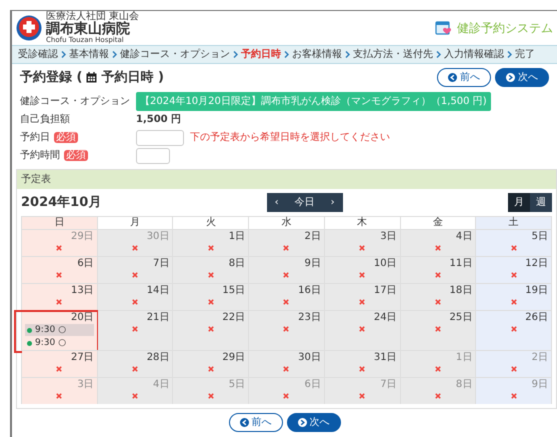 Image resolution: width=557 pixels, height=437 pixels. What do you see at coordinates (161, 263) in the screenshot?
I see `day-number: 7日` at bounding box center [161, 263].